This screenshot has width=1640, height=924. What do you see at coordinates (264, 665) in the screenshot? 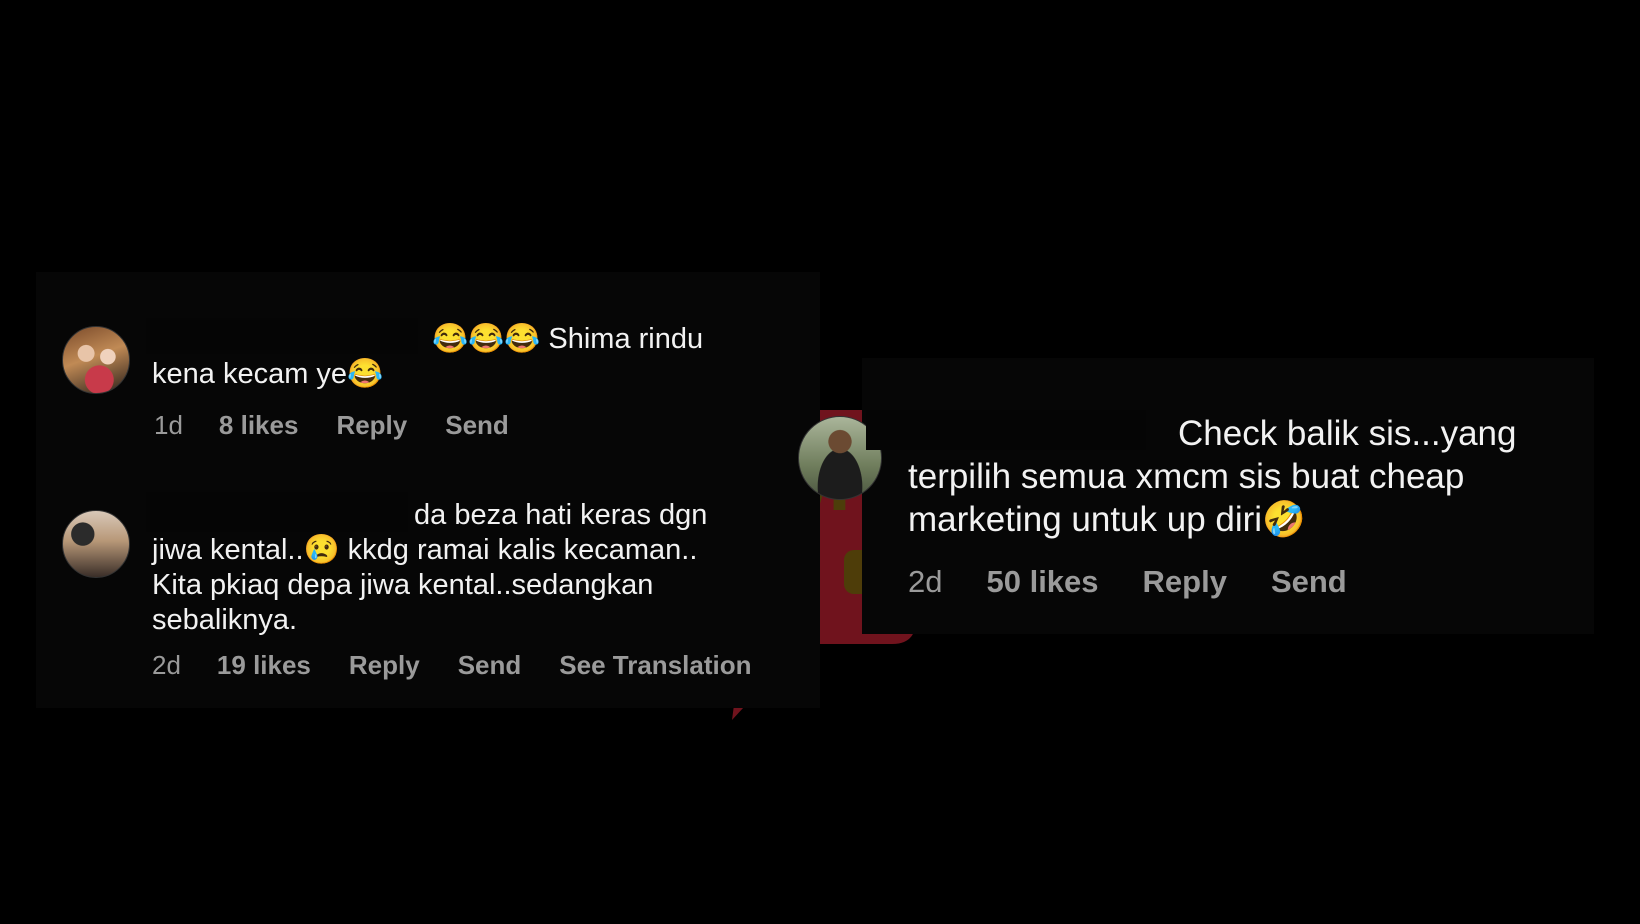
I see `likes-count: 19 likes` at bounding box center [264, 665].